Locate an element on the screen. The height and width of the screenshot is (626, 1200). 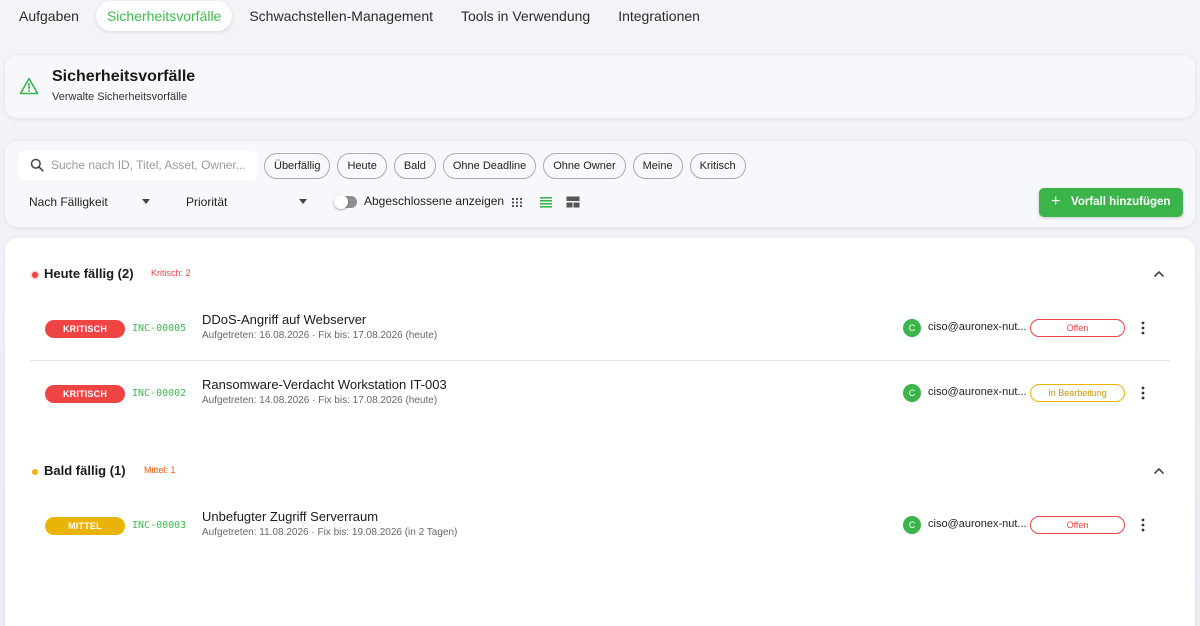
grid-view-icon is located at coordinates (518, 202).